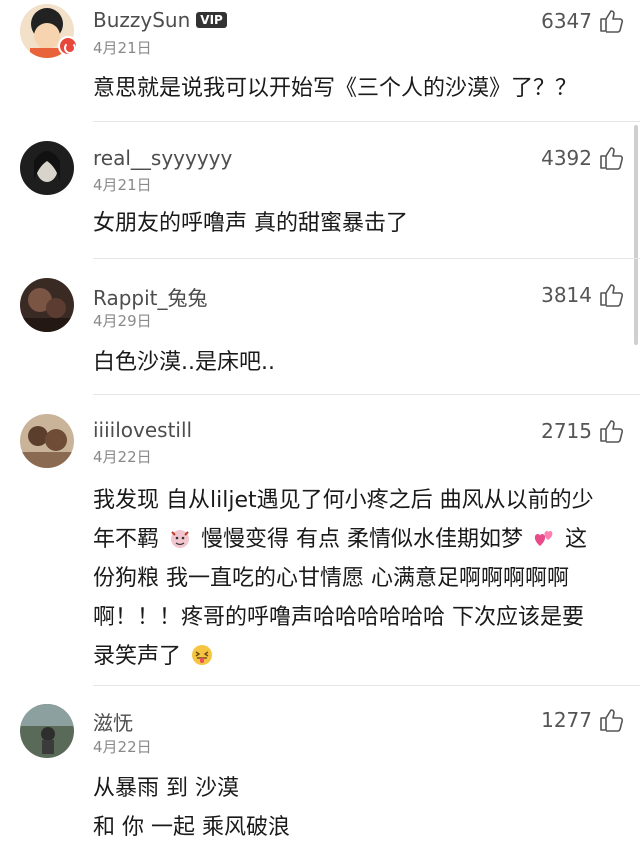 The height and width of the screenshot is (861, 640). Describe the element at coordinates (543, 538) in the screenshot. I see `two-hearts-emoji-icon` at that location.